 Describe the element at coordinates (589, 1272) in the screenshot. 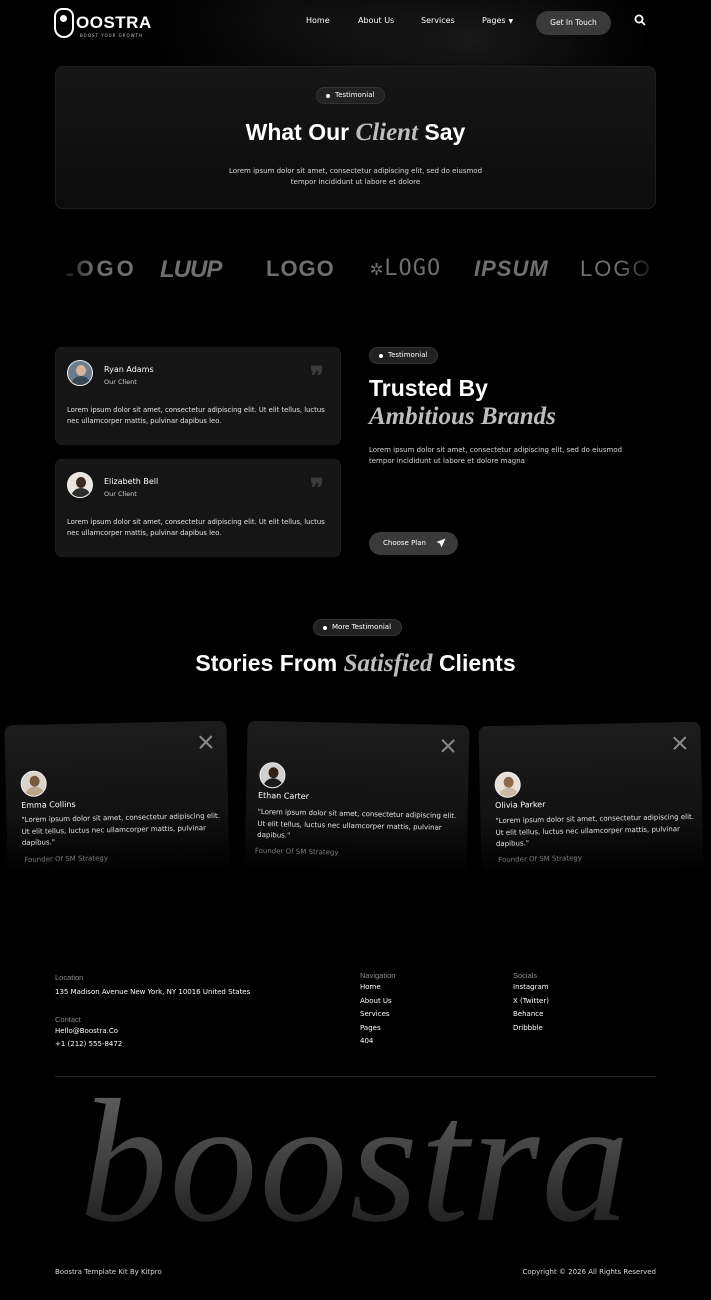

I see `copyright-text: Copyright © 2026 All Rights Reserved` at that location.